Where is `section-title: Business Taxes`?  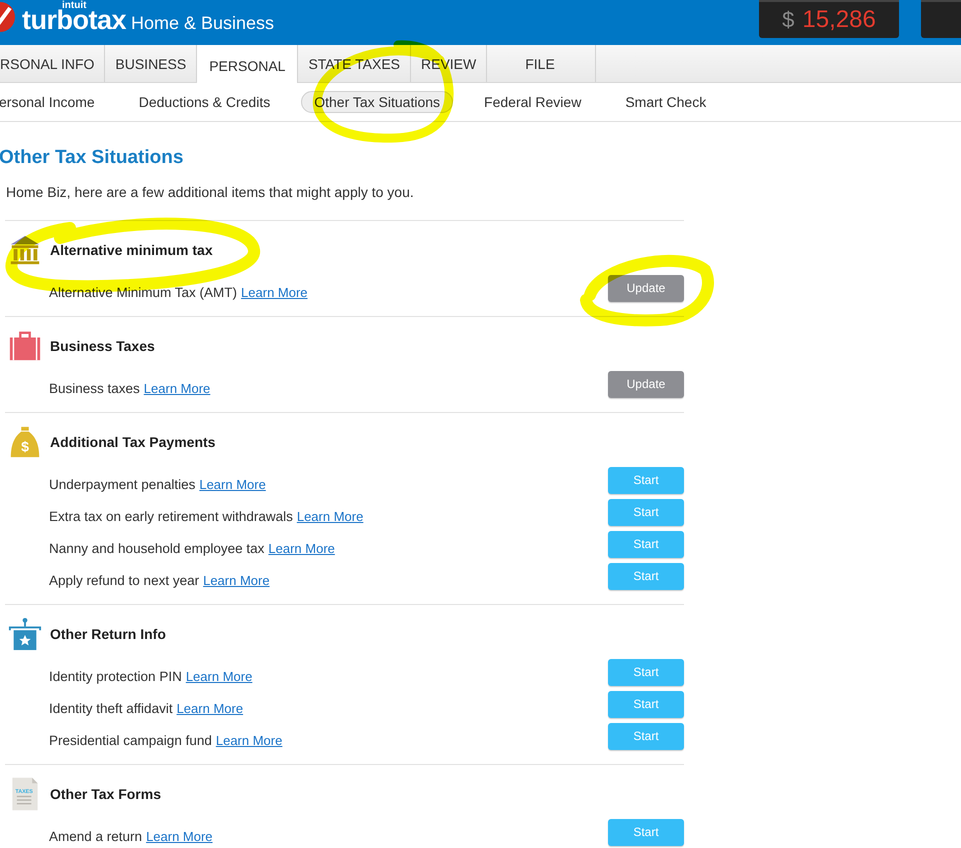
section-title: Business Taxes is located at coordinates (102, 346).